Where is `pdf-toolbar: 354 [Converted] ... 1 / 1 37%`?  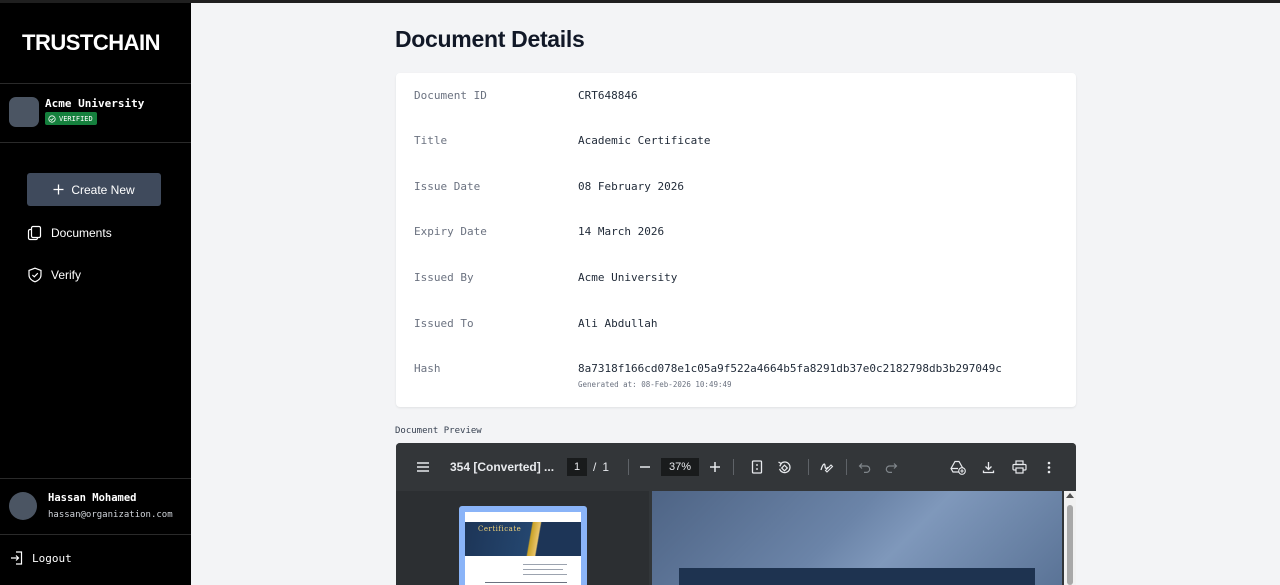 pdf-toolbar: 354 [Converted] ... 1 / 1 37% is located at coordinates (736, 467).